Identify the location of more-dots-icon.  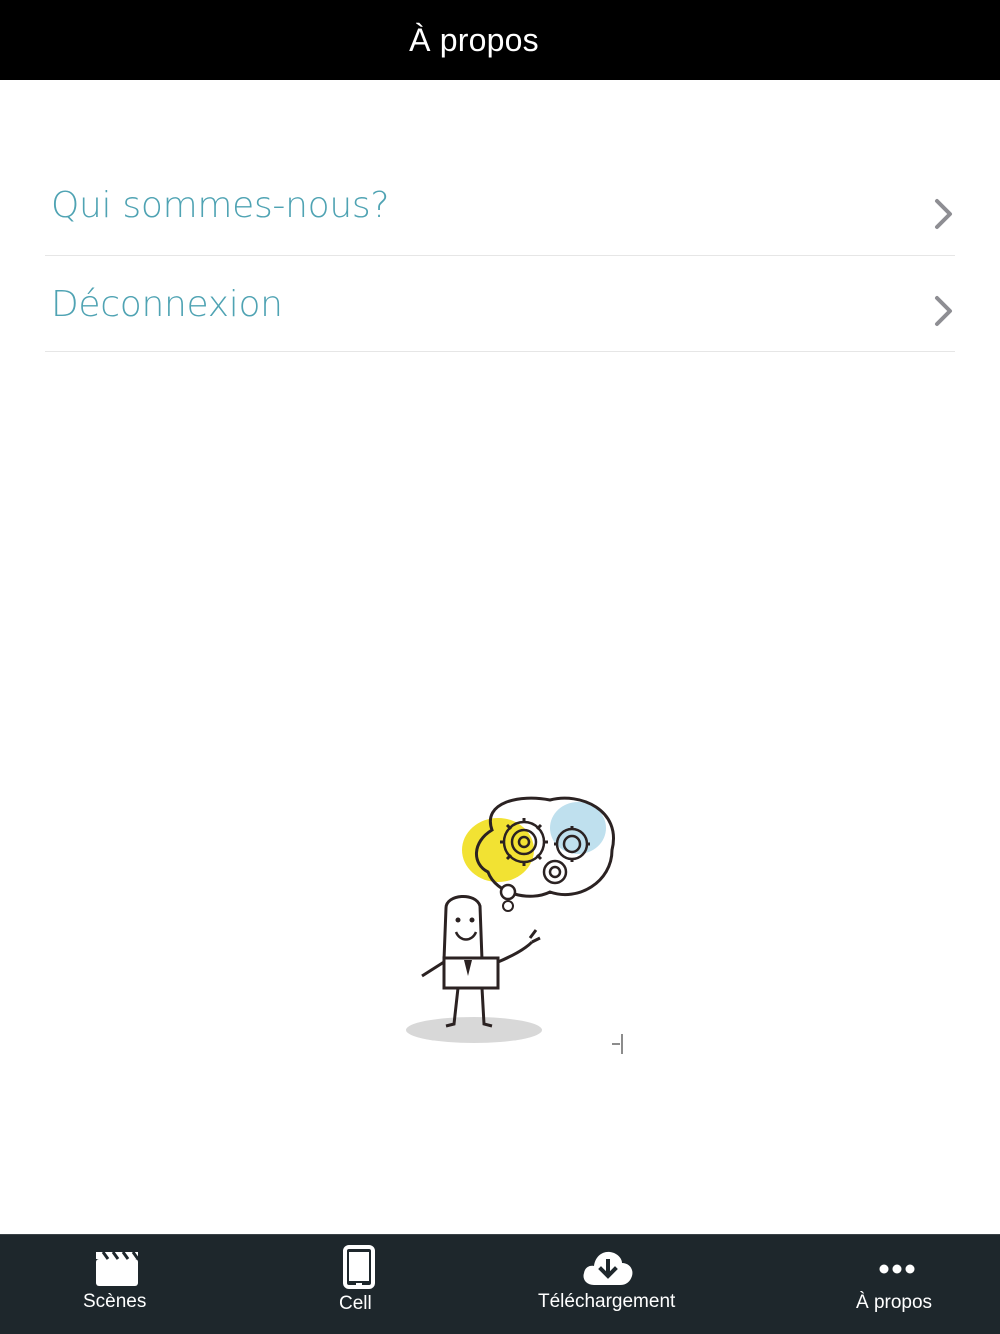
(897, 1269).